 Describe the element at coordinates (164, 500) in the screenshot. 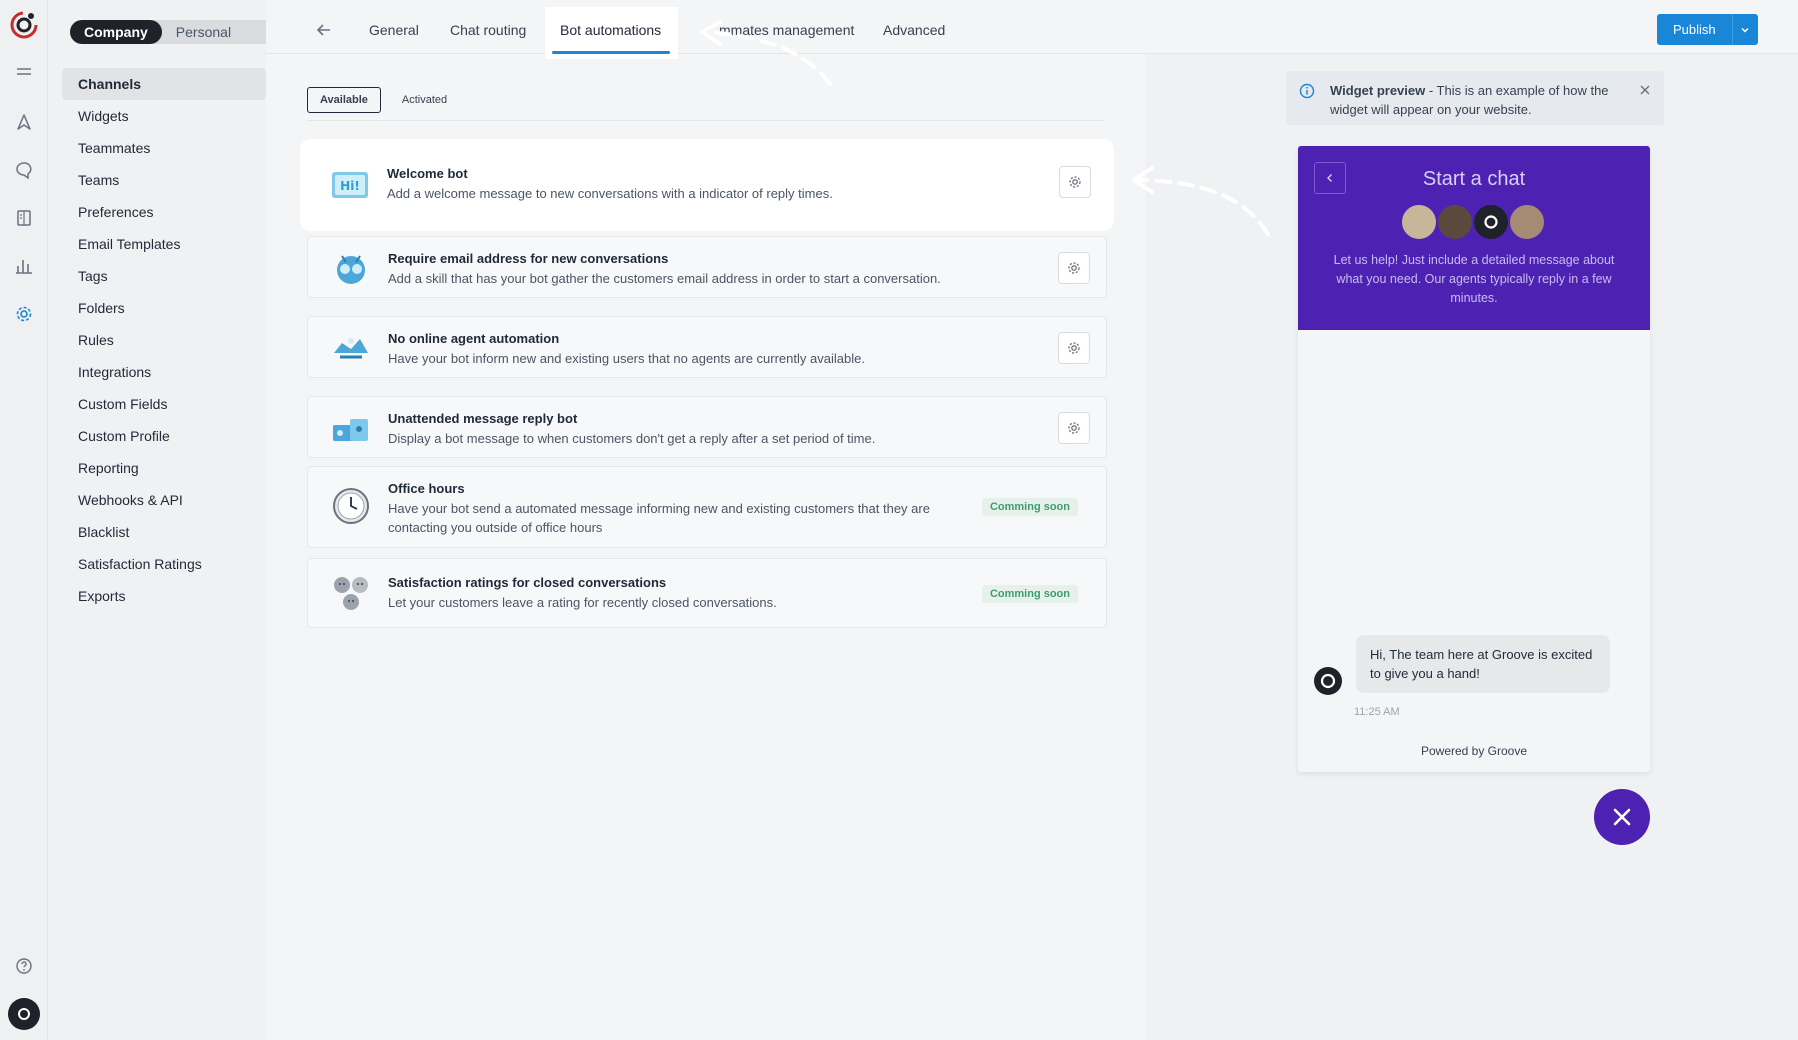

I see `nav-item-webhooks-api: Webhooks & API` at that location.